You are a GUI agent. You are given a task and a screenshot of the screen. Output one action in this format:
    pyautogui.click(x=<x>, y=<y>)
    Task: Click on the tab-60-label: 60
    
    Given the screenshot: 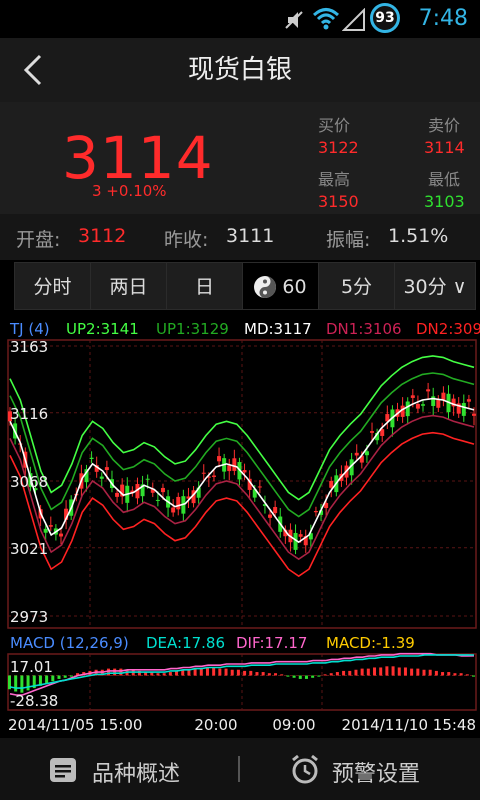 What is the action you would take?
    pyautogui.click(x=294, y=287)
    